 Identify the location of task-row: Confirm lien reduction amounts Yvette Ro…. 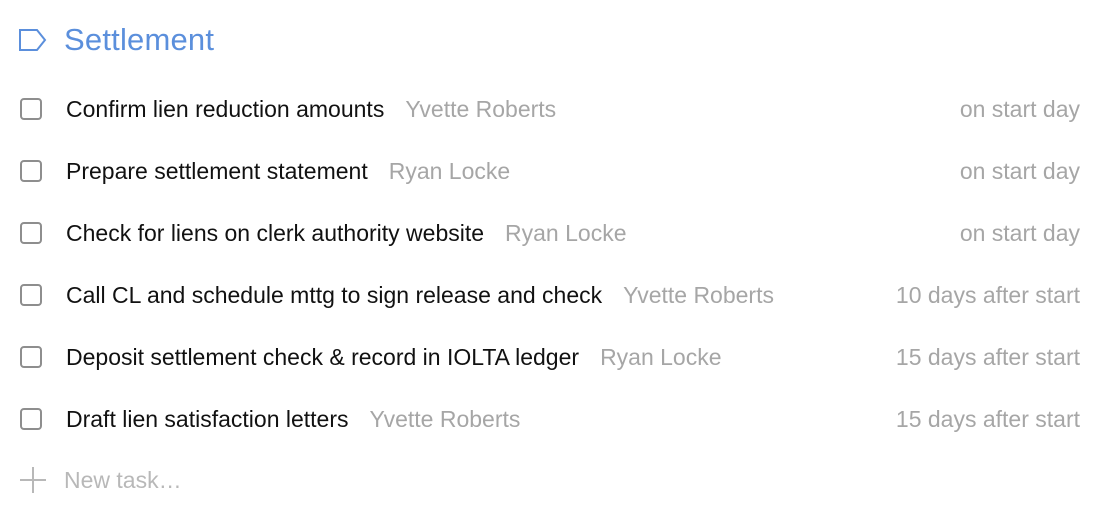
(550, 109).